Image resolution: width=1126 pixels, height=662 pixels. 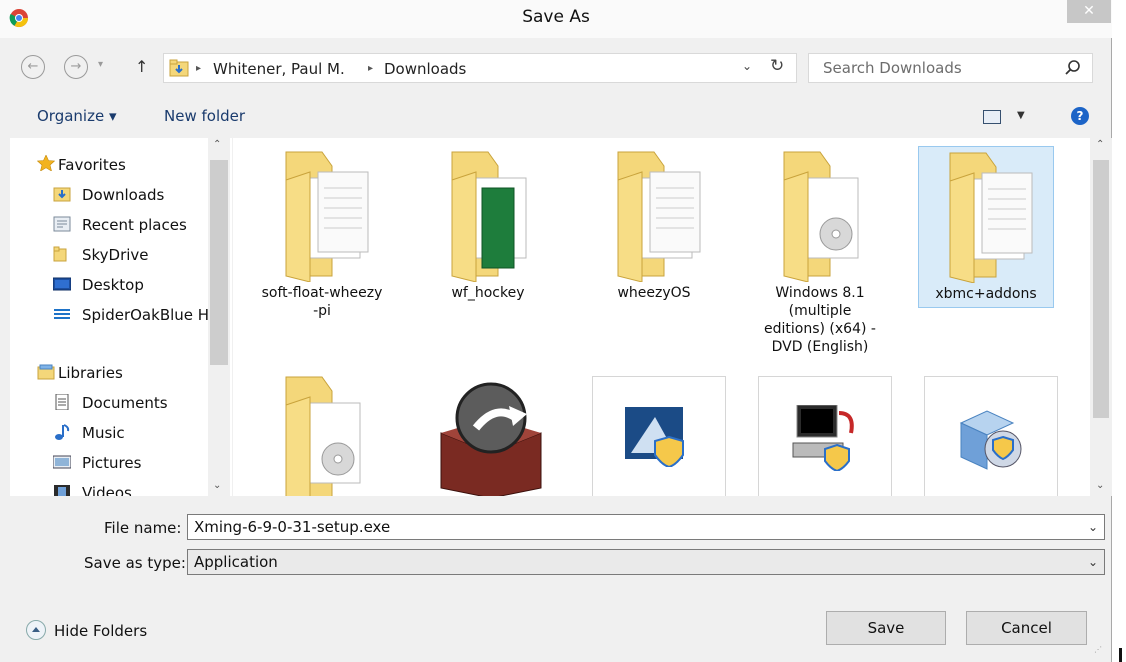 What do you see at coordinates (886, 628) in the screenshot?
I see `save-button: Save` at bounding box center [886, 628].